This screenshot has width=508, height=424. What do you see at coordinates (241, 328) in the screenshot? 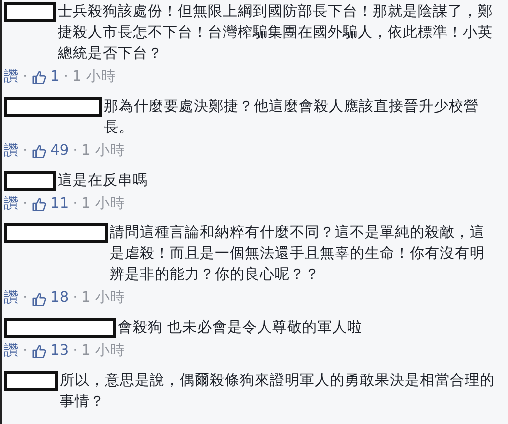
I see `comment-text: 會殺狗 也未必會是令人尊敬的軍人啦` at bounding box center [241, 328].